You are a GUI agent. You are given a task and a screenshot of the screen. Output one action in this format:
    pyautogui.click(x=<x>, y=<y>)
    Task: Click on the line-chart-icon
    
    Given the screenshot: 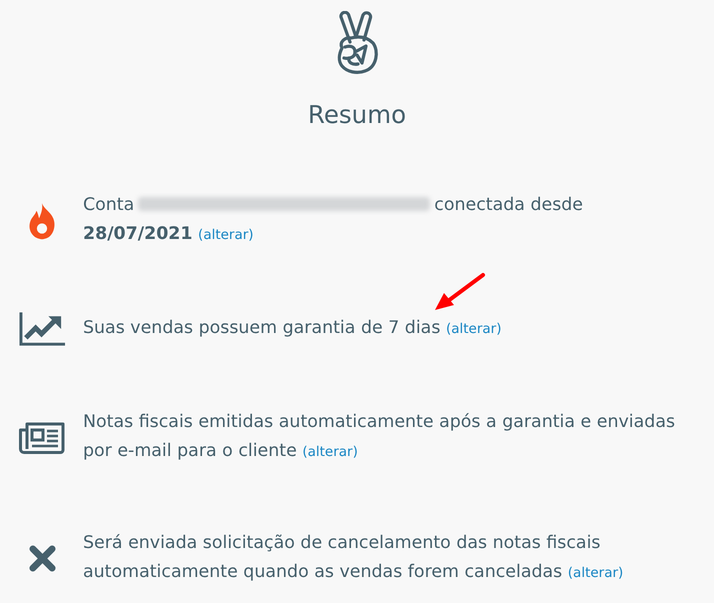 What is the action you would take?
    pyautogui.click(x=42, y=329)
    